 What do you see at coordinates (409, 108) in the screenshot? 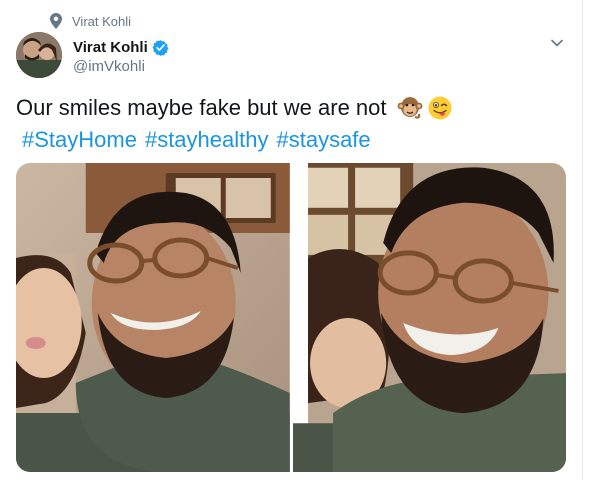
I see `monkey-emoji-icon` at bounding box center [409, 108].